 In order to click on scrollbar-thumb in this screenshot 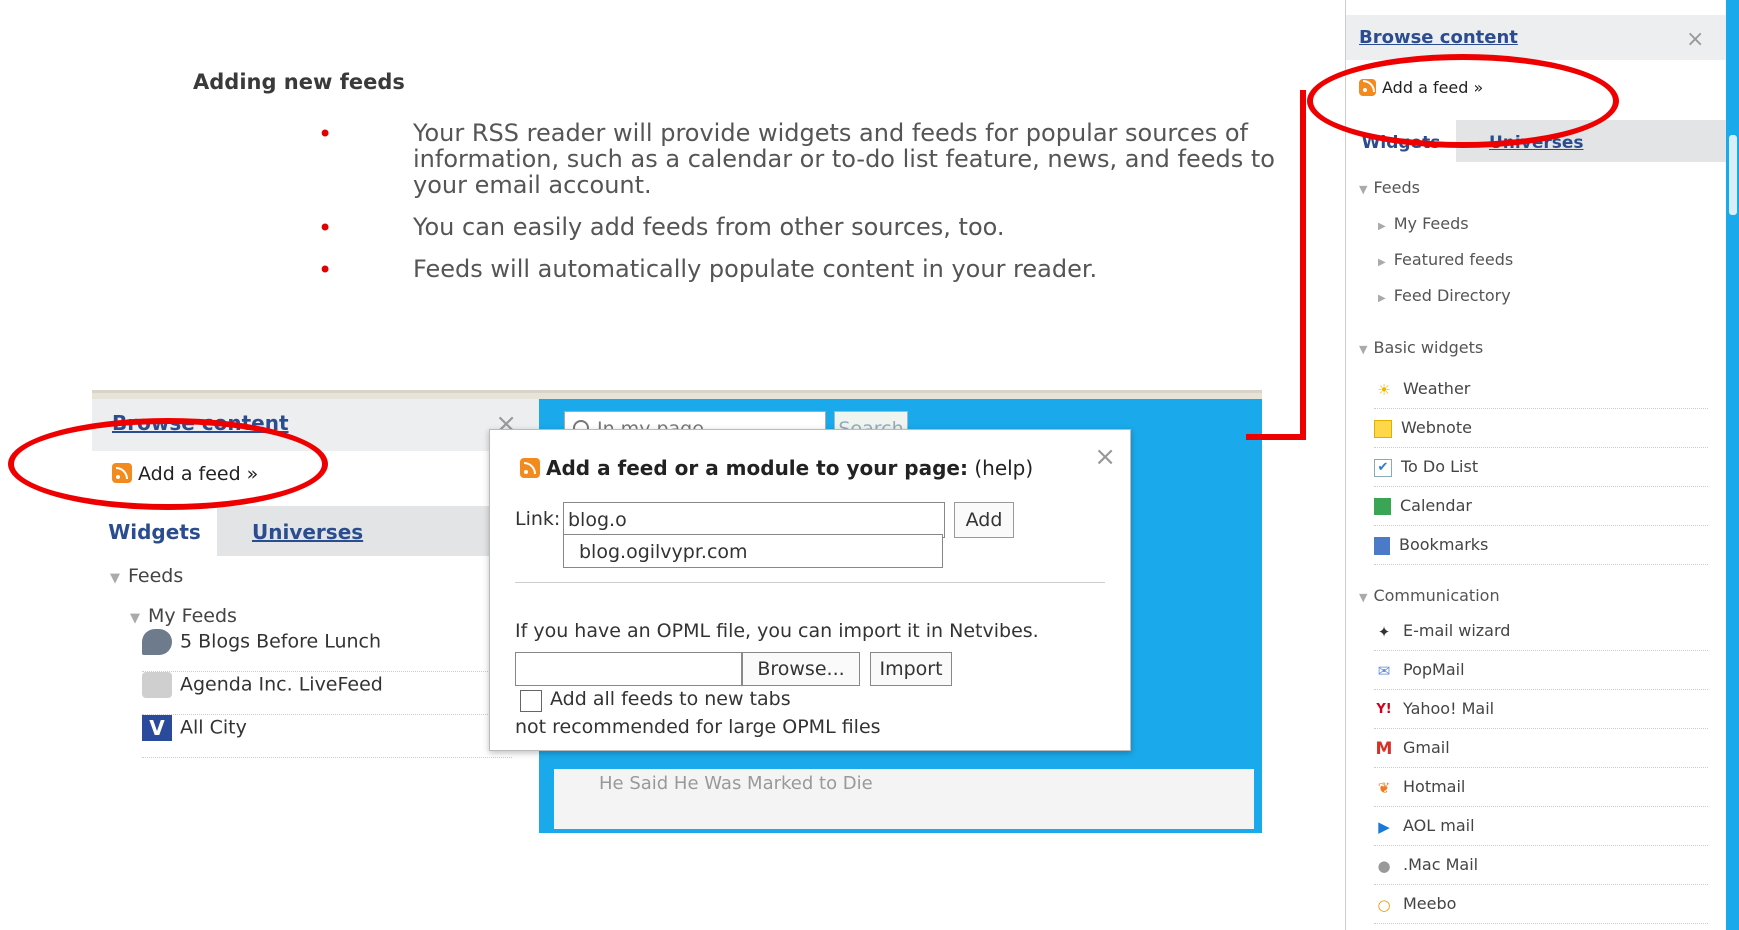, I will do `click(1733, 175)`.